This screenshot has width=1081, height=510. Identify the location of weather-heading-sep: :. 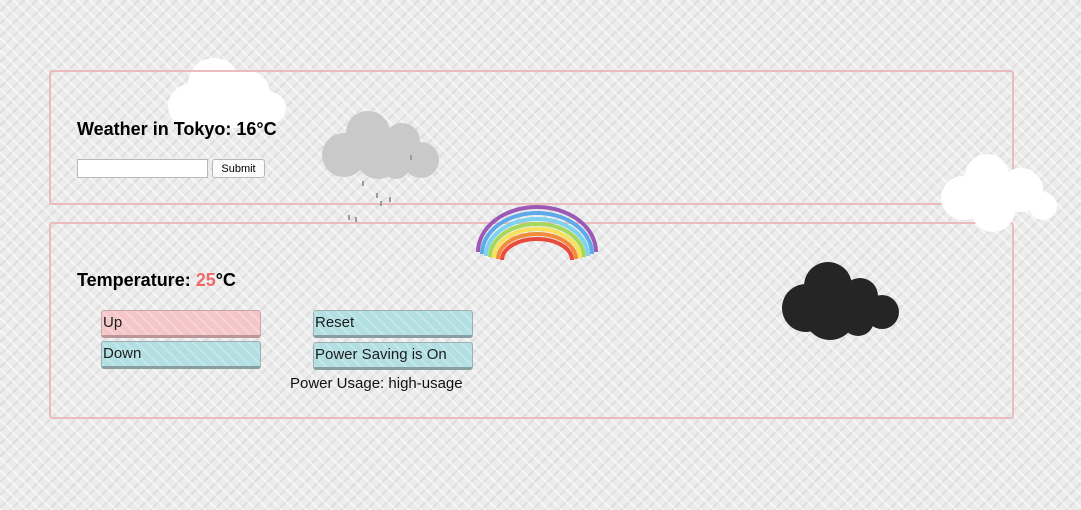
(231, 129).